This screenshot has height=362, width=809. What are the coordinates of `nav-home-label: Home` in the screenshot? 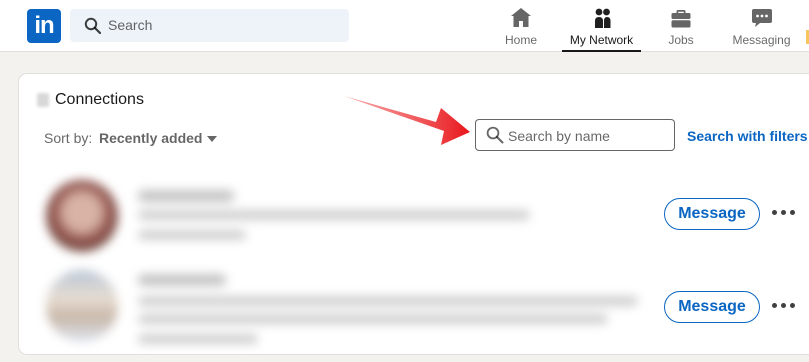 It's located at (520, 40).